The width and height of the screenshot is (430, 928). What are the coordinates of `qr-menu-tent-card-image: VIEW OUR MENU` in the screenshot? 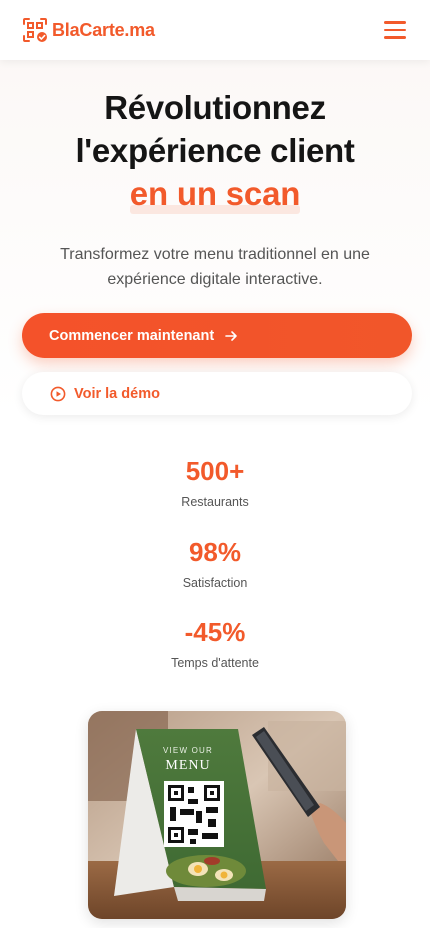 It's located at (217, 815).